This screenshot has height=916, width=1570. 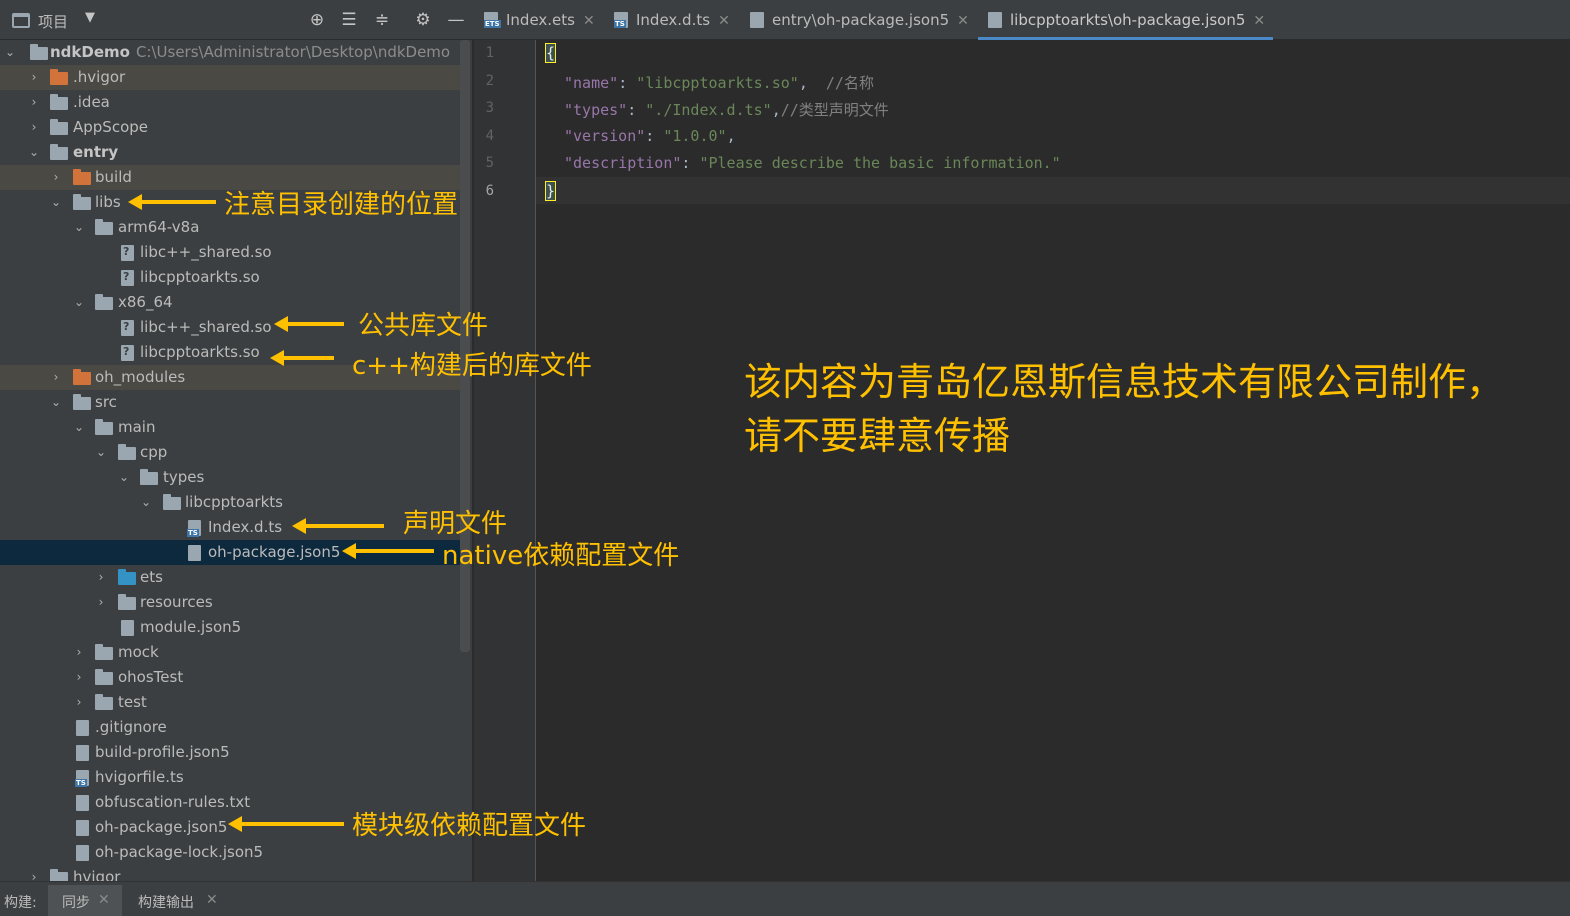 I want to click on annotation-shared-lib: 公共库文件, so click(x=423, y=326).